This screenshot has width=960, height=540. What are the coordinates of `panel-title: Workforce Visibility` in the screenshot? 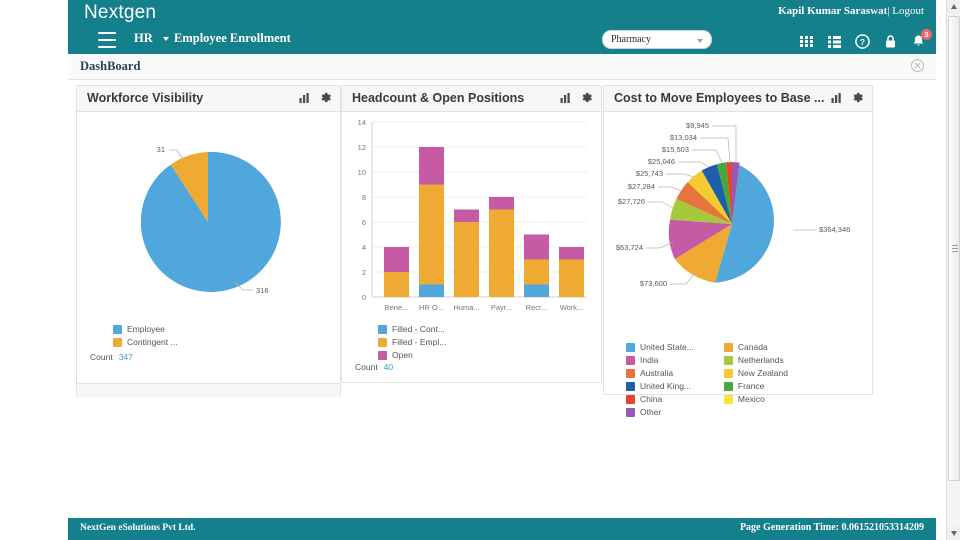 It's located at (145, 98).